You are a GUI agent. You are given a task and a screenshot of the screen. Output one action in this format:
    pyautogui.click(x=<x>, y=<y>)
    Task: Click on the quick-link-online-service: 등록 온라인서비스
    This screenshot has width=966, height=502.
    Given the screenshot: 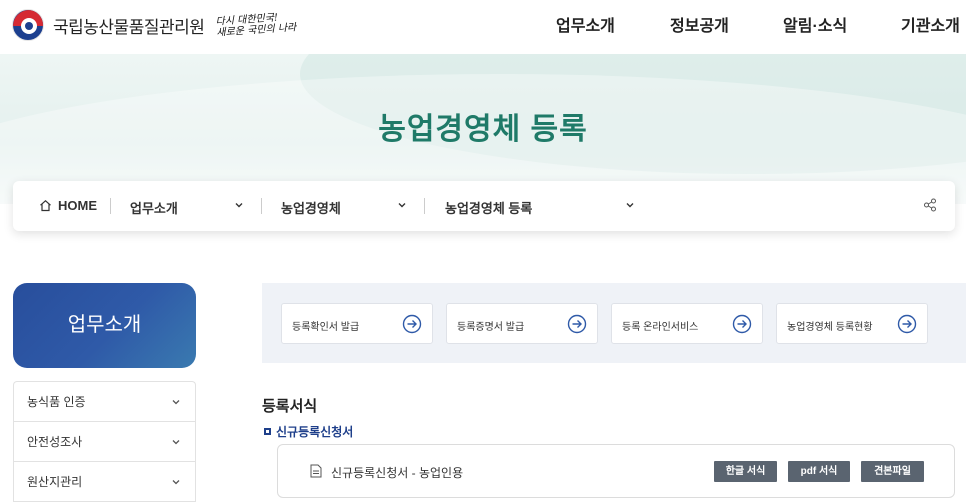 What is the action you would take?
    pyautogui.click(x=687, y=323)
    